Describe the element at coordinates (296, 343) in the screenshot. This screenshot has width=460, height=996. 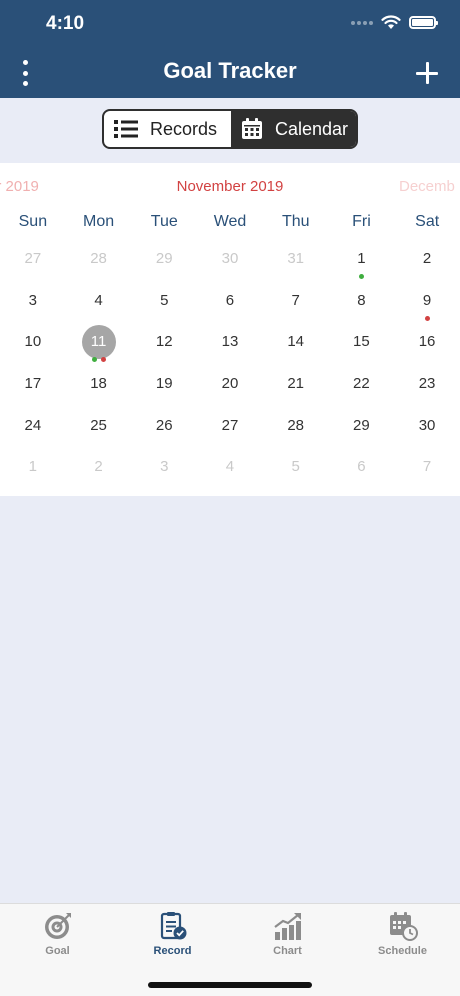
I see `day-cell: 14` at that location.